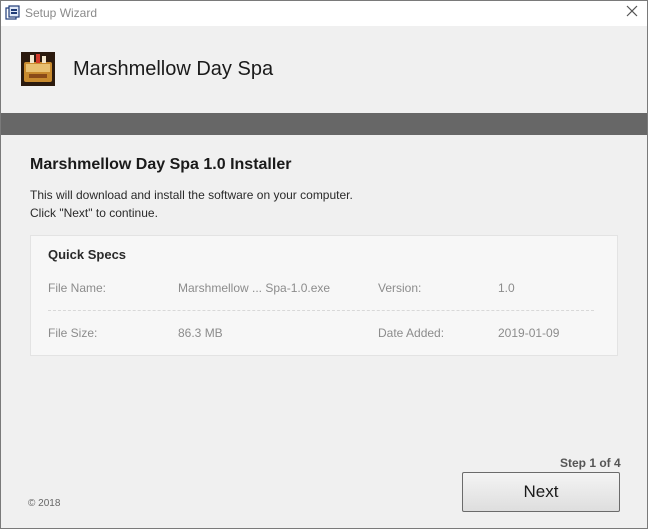 The height and width of the screenshot is (529, 648). What do you see at coordinates (529, 333) in the screenshot?
I see `date-added-value: 2019-01-09` at bounding box center [529, 333].